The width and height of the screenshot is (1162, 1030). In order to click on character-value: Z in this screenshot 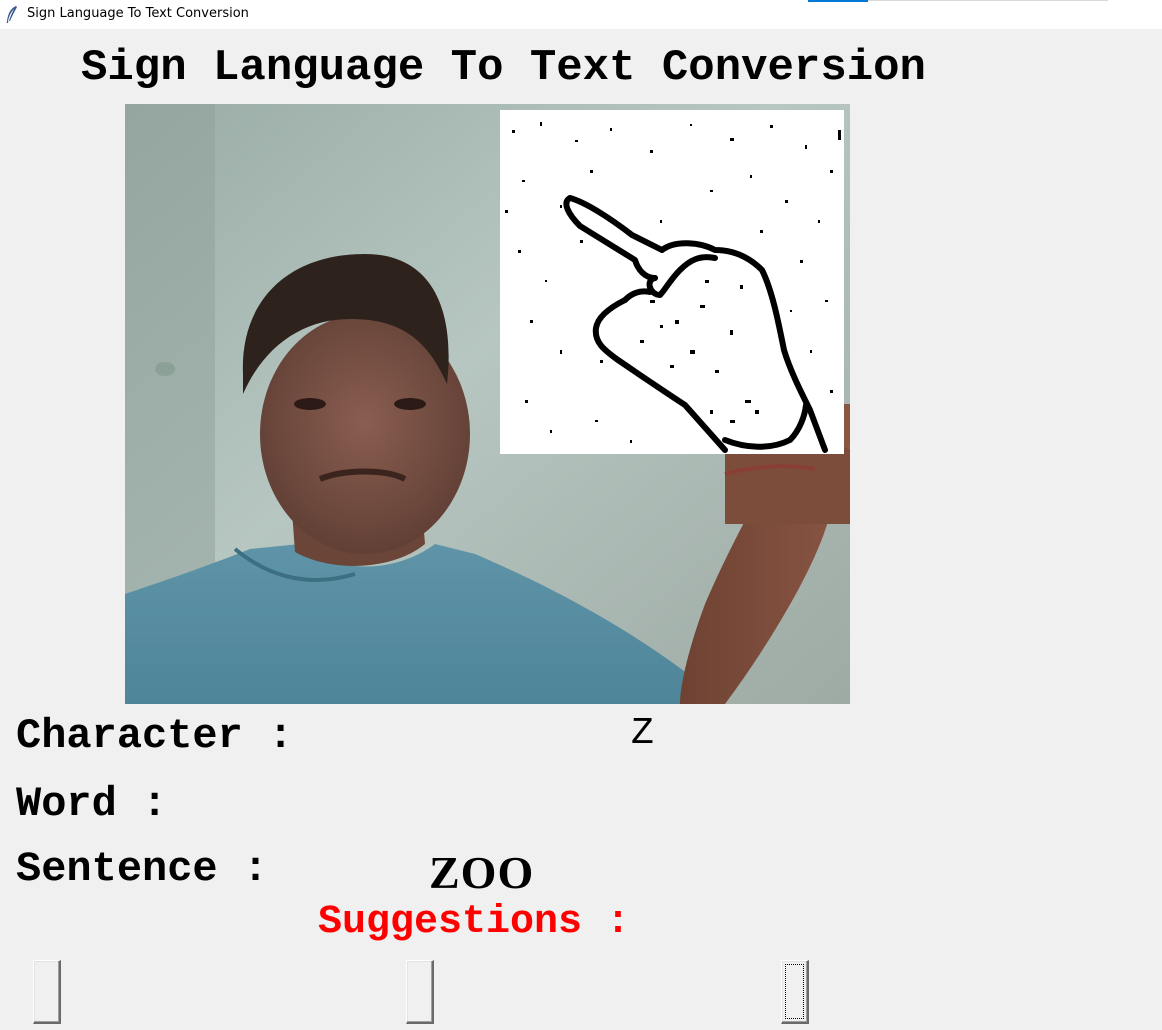, I will do `click(642, 733)`.